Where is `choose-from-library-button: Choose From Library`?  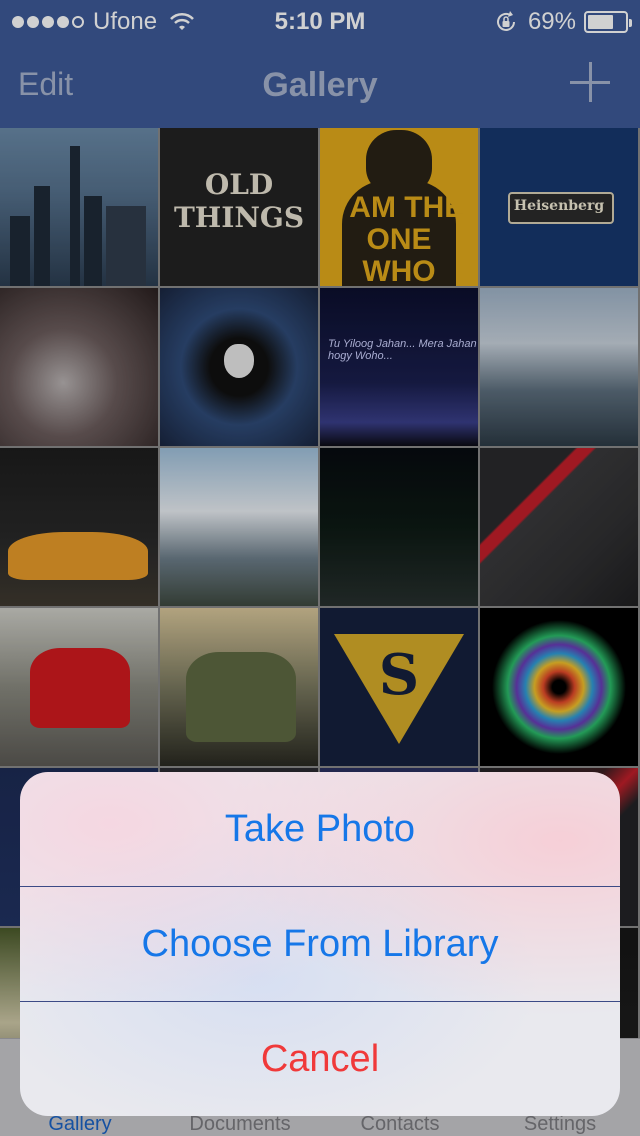 choose-from-library-button: Choose From Library is located at coordinates (320, 944).